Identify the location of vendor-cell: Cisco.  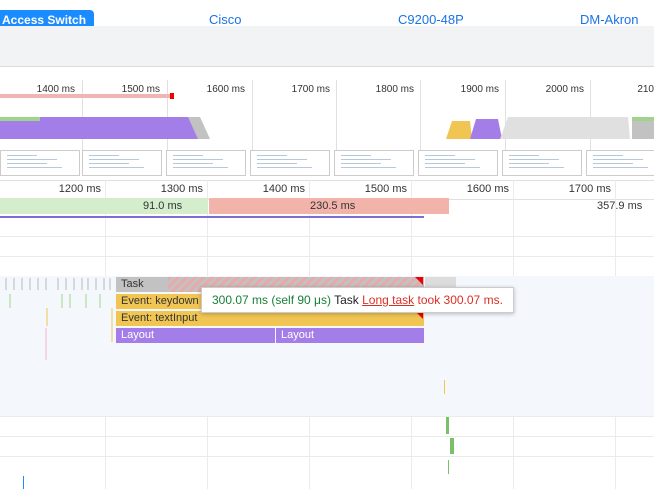
(225, 19).